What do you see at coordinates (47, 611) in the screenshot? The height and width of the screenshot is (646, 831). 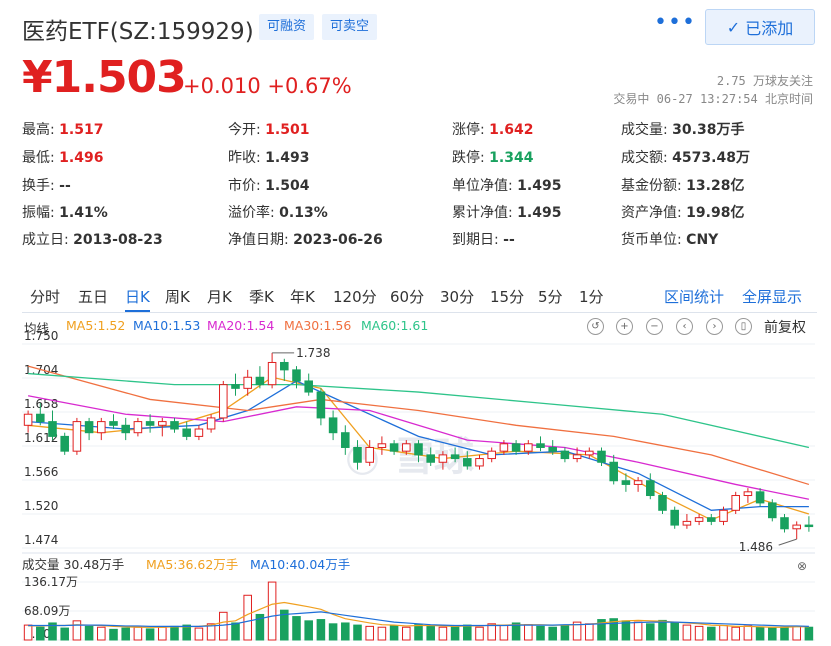 I see `volume-tick-label: 68.09万` at bounding box center [47, 611].